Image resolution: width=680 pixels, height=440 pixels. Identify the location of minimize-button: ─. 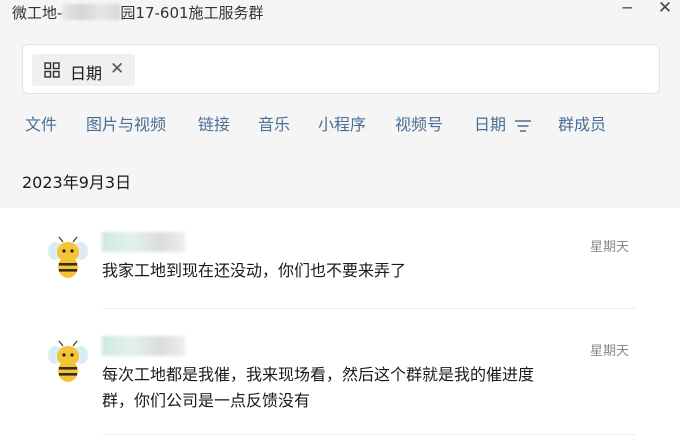
(627, 10).